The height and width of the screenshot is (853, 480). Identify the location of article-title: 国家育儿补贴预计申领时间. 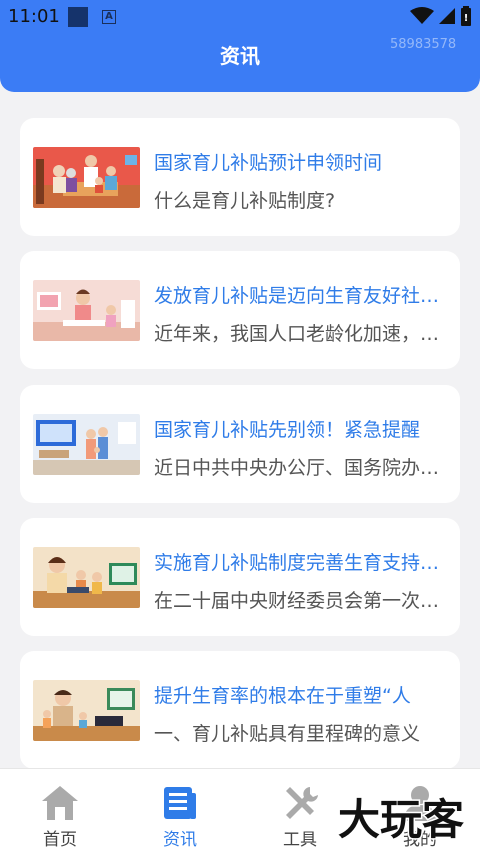
(268, 163).